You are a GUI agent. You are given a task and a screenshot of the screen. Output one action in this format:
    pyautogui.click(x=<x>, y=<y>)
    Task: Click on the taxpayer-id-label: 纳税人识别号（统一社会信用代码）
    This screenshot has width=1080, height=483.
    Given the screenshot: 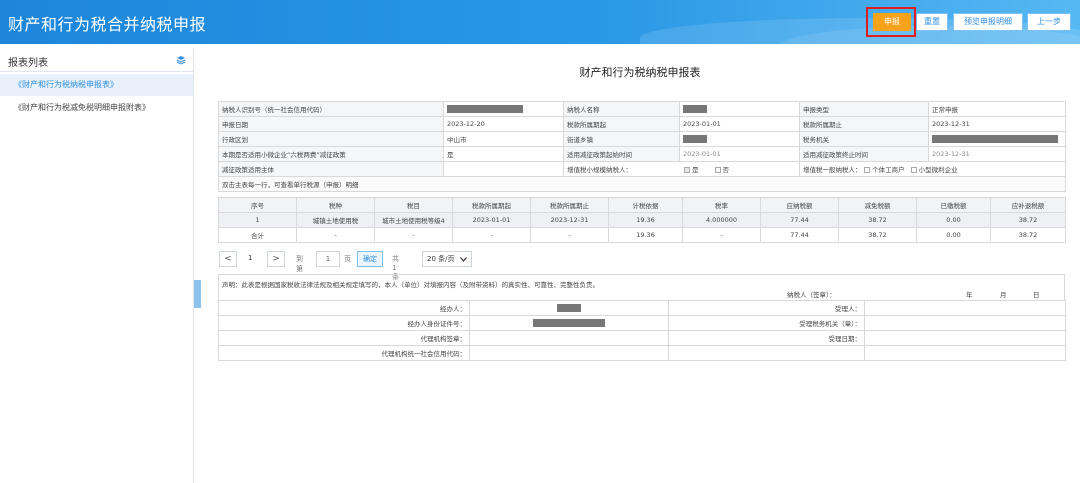 What is the action you would take?
    pyautogui.click(x=331, y=109)
    